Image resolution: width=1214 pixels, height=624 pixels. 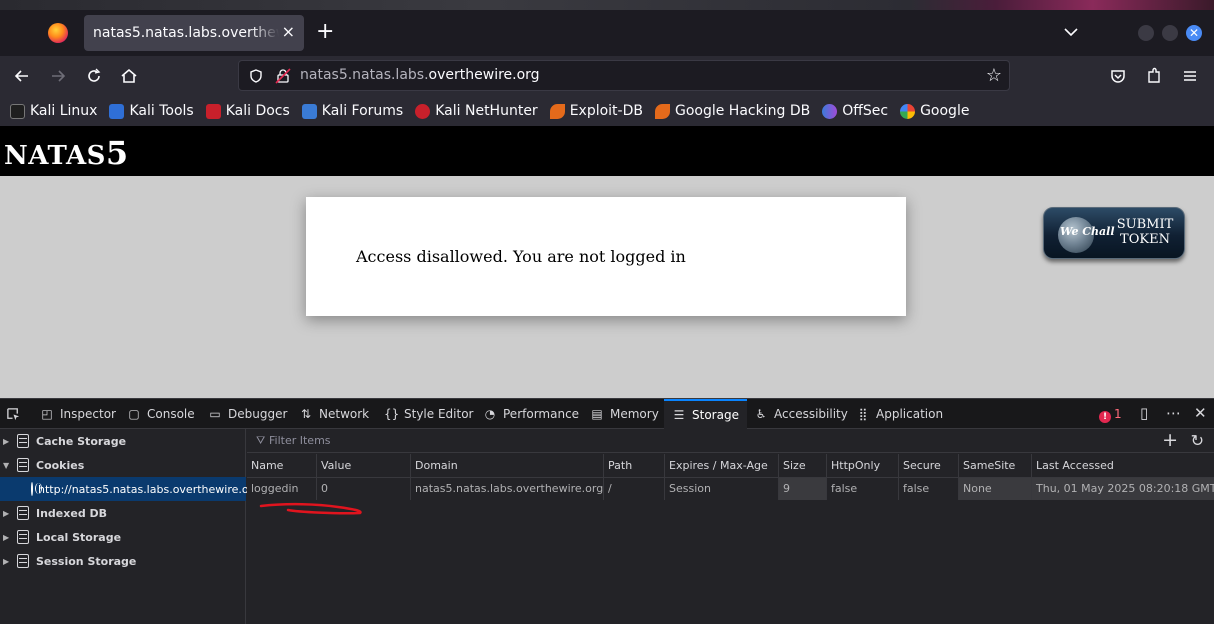 I want to click on style-editor-icon: {}, so click(x=392, y=414).